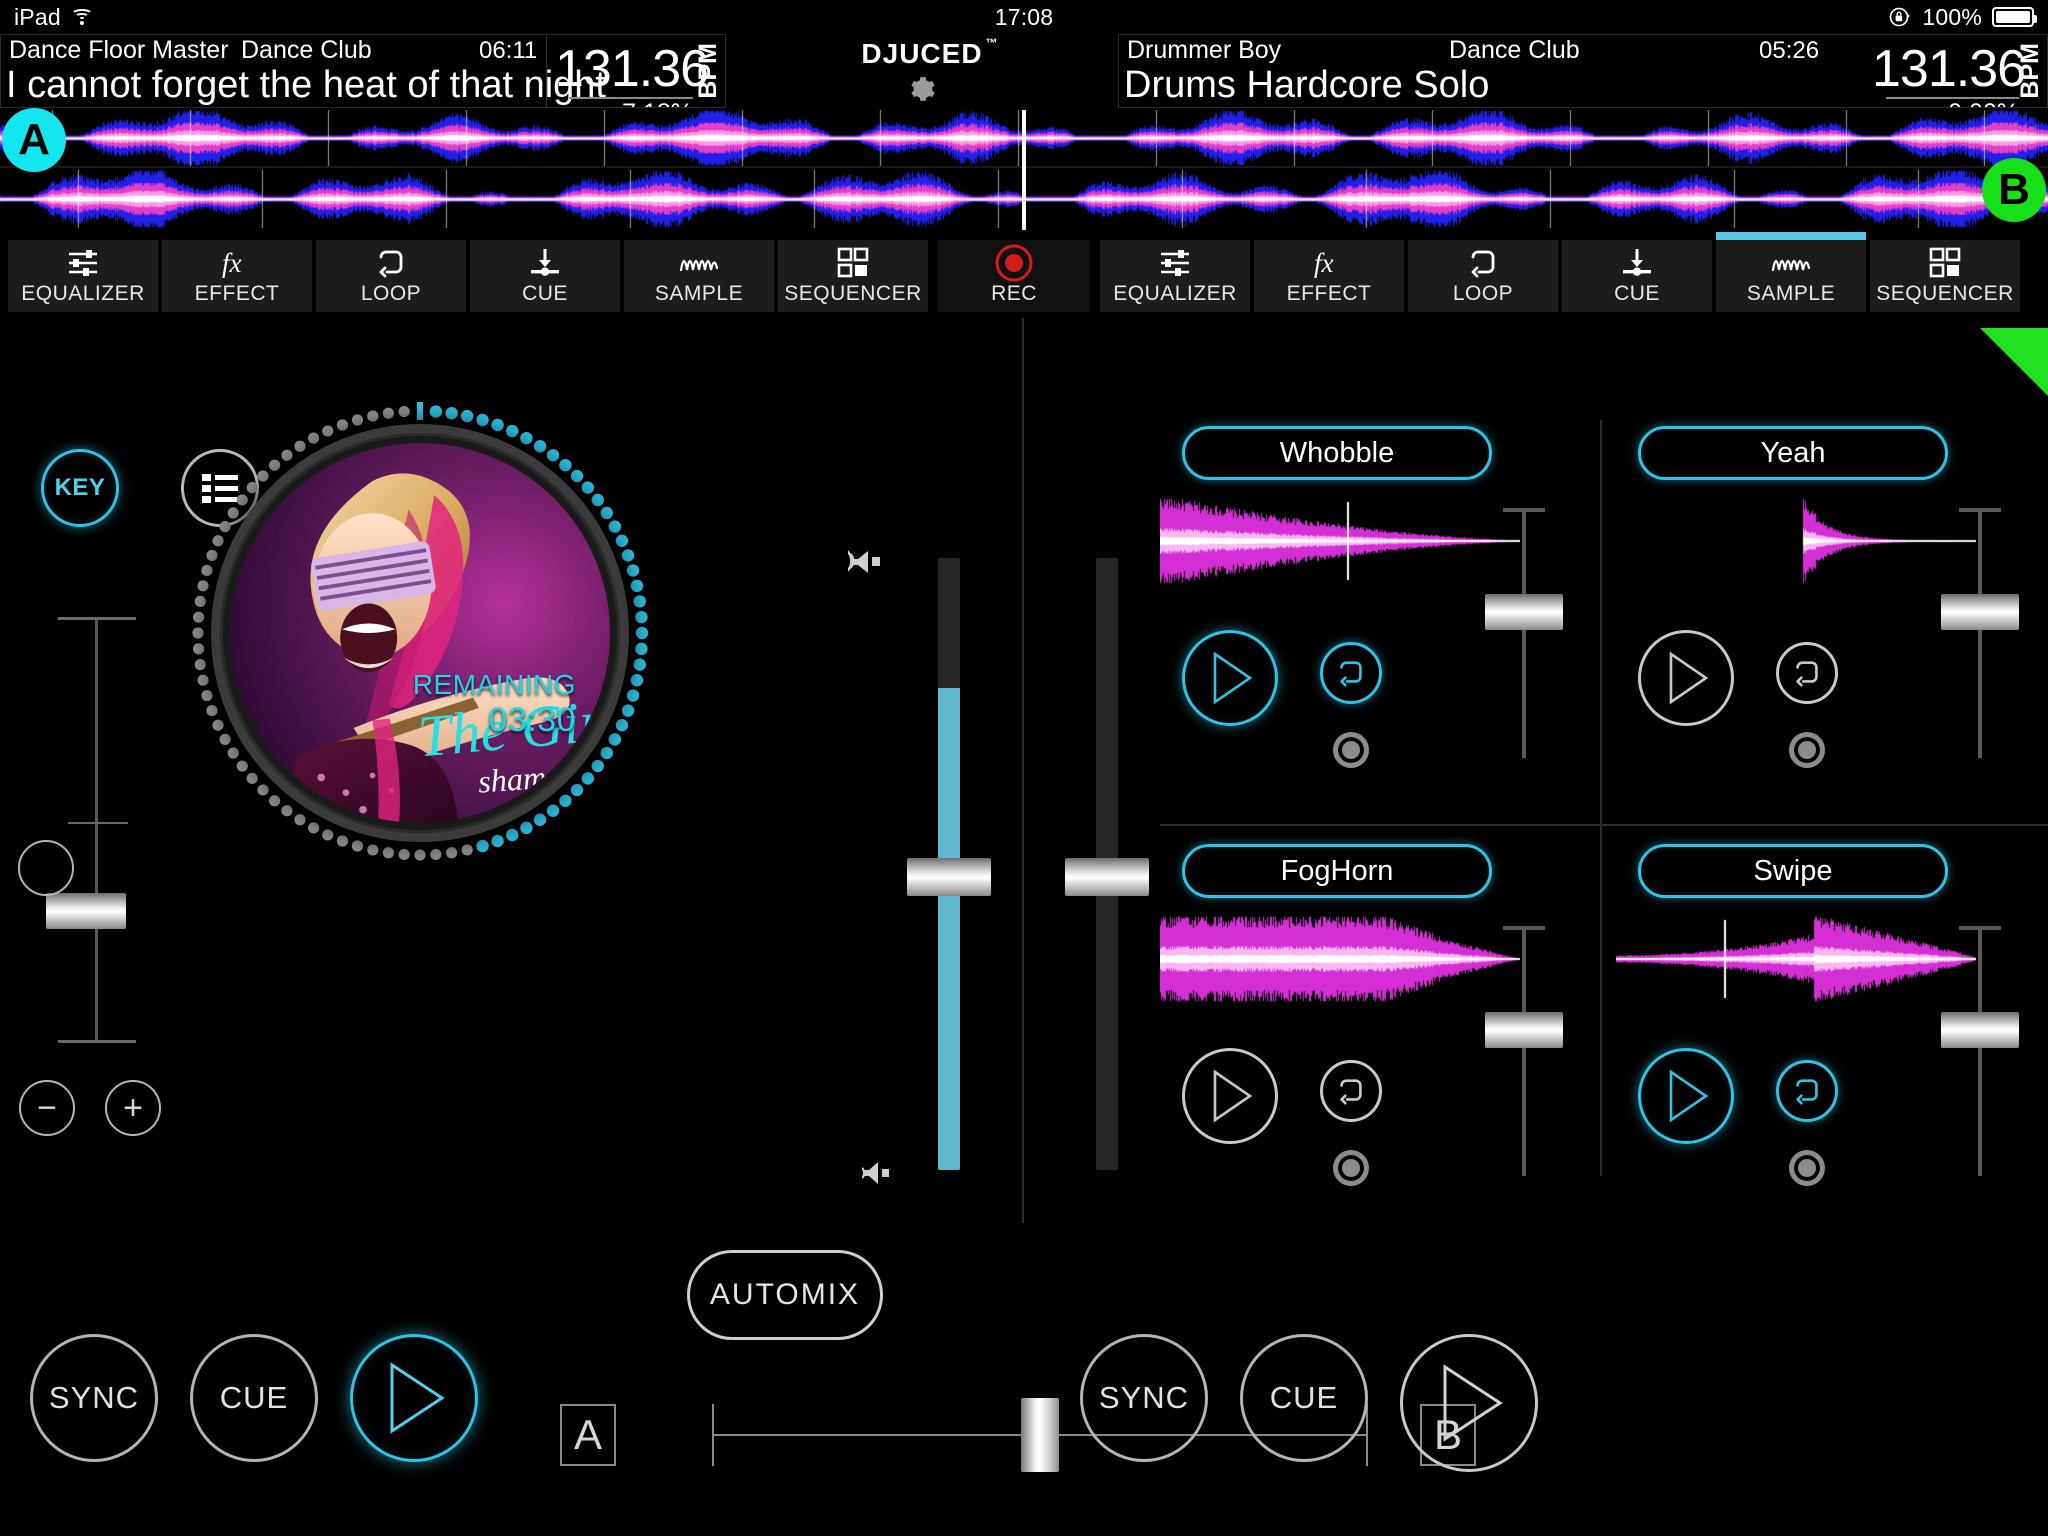 This screenshot has height=1536, width=2048. Describe the element at coordinates (508, 50) in the screenshot. I see `deck-a-duration: 06:11` at that location.